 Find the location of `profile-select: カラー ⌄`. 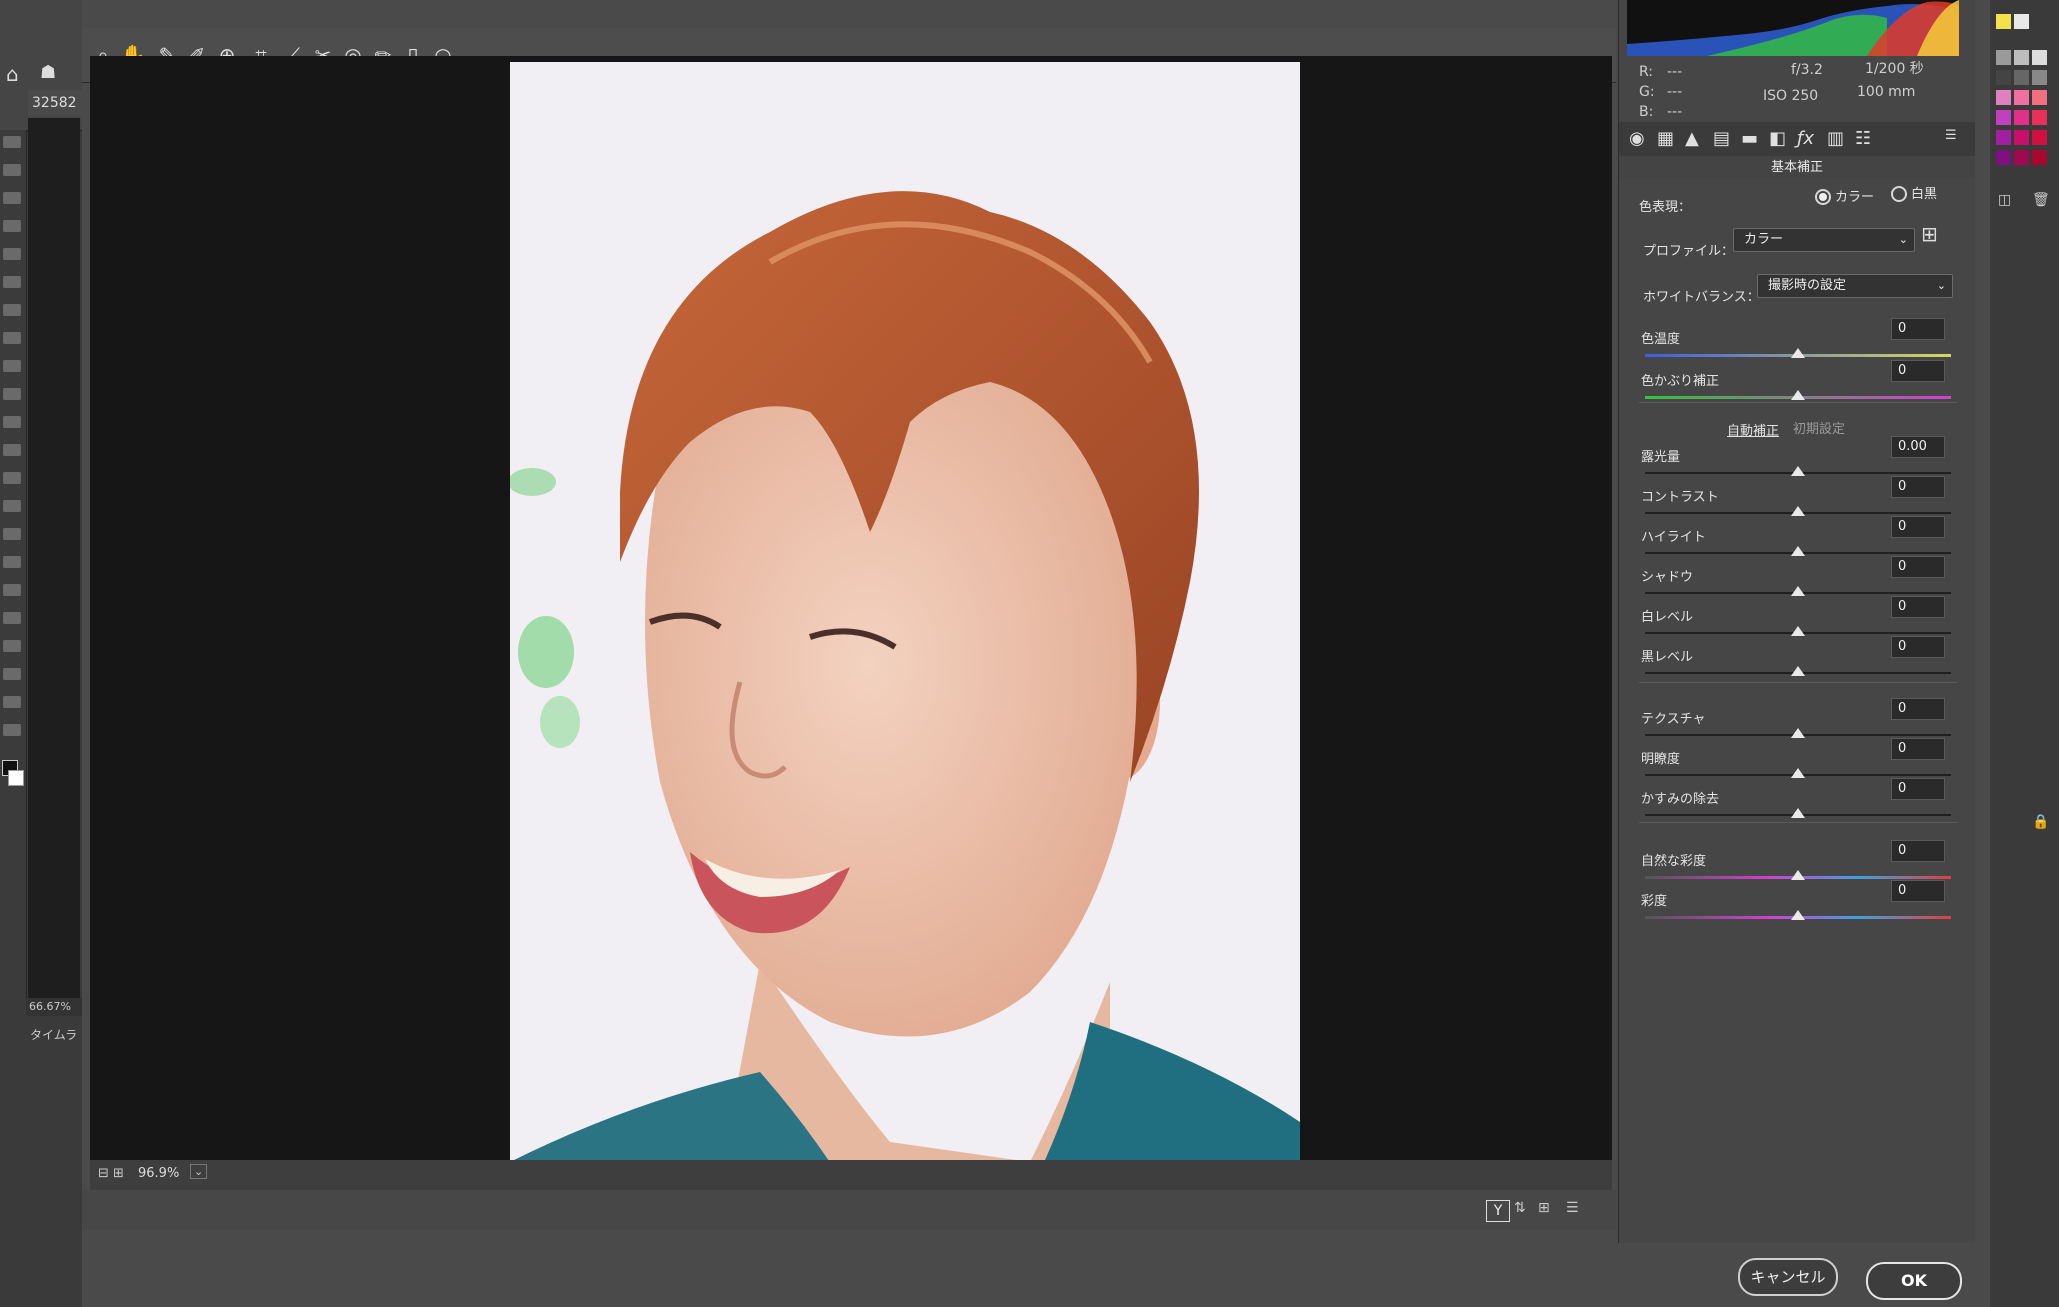

profile-select: カラー ⌄ is located at coordinates (1824, 240).